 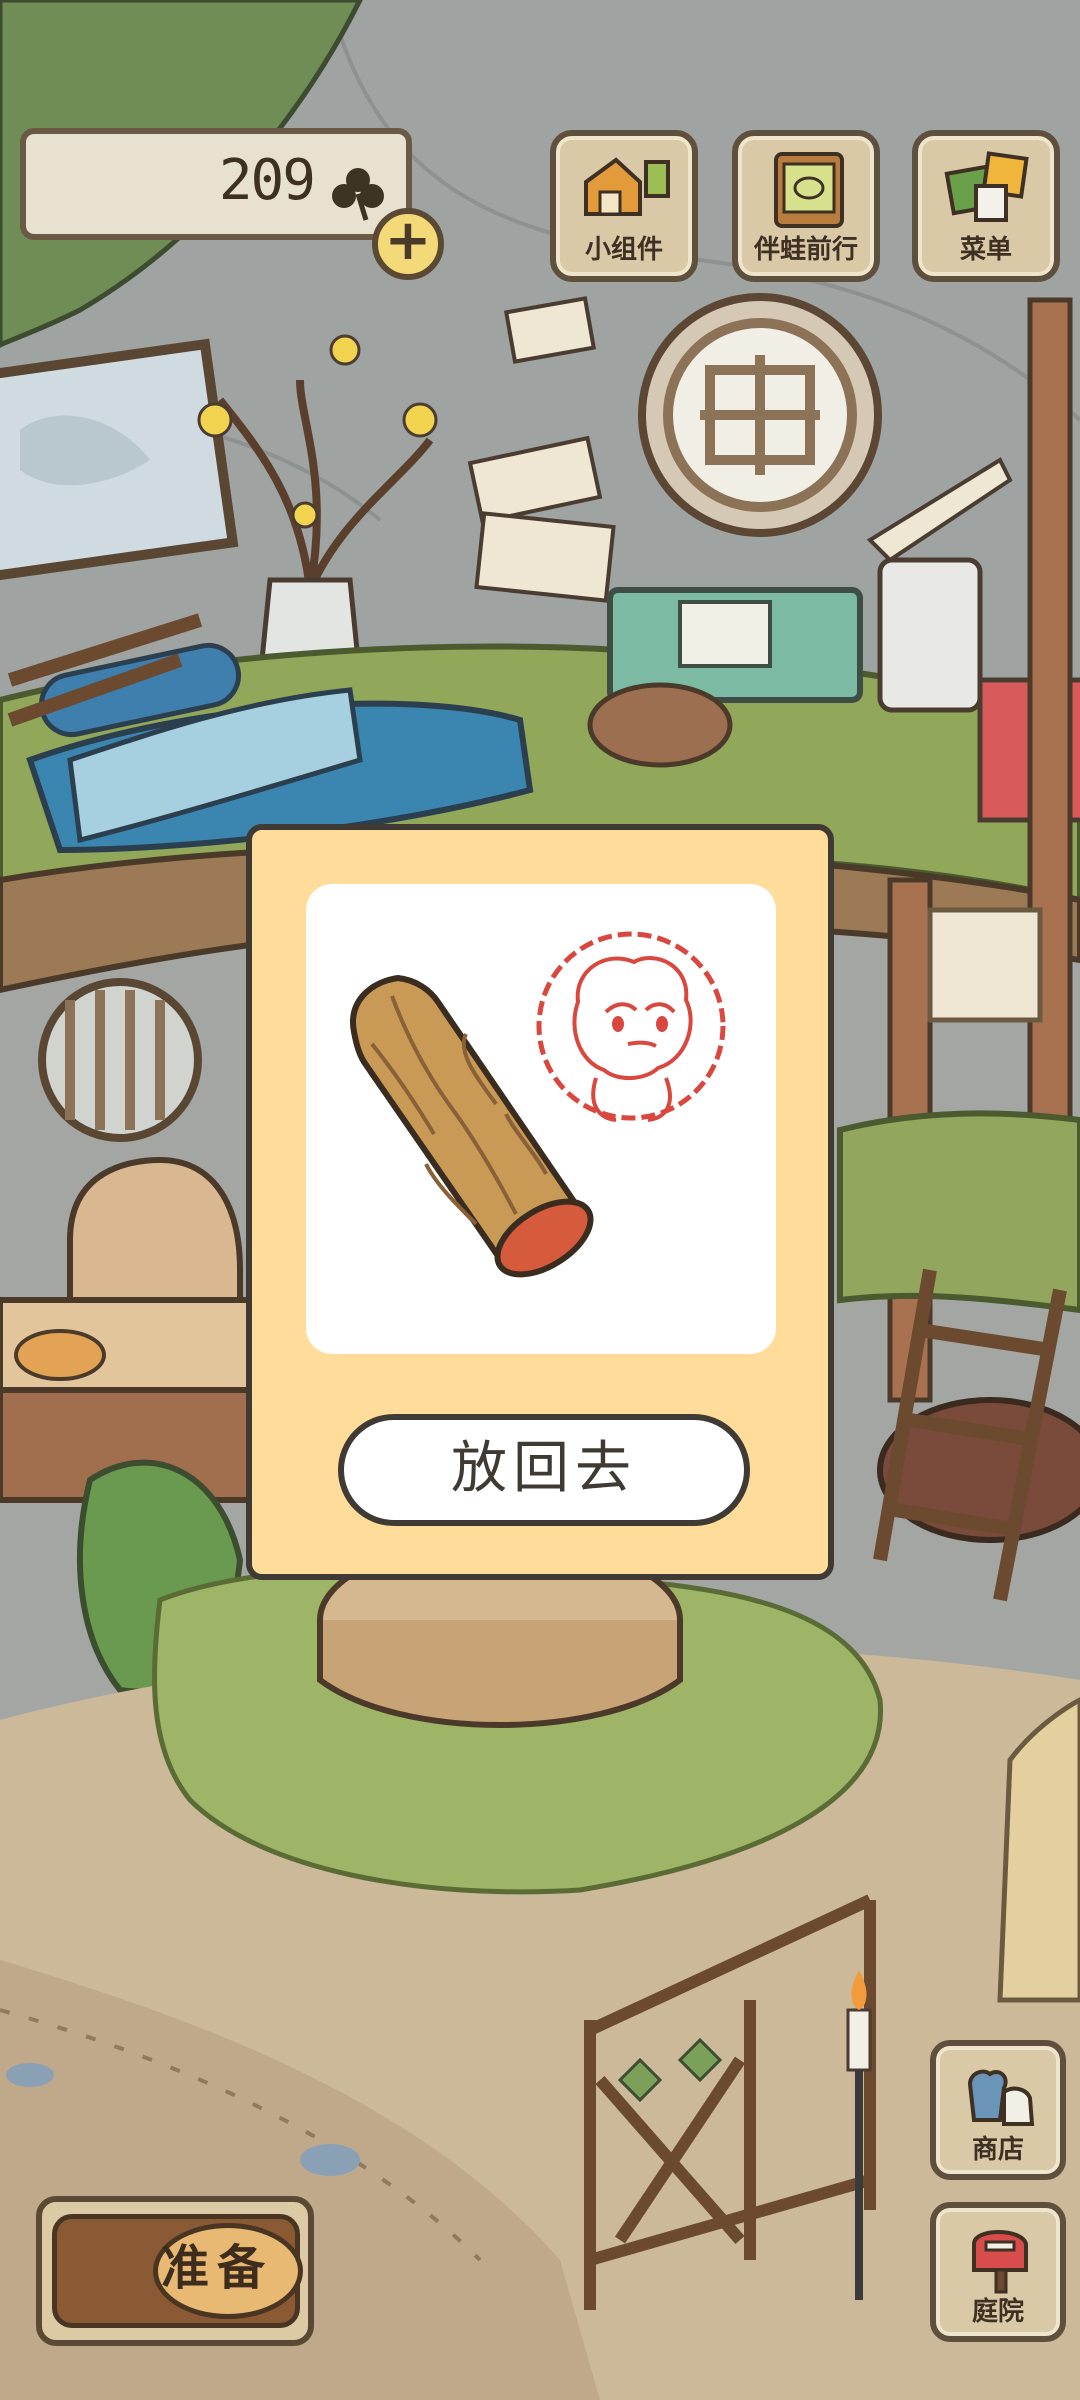 What do you see at coordinates (805, 250) in the screenshot?
I see `frog-journey-label: 伴蛙前行` at bounding box center [805, 250].